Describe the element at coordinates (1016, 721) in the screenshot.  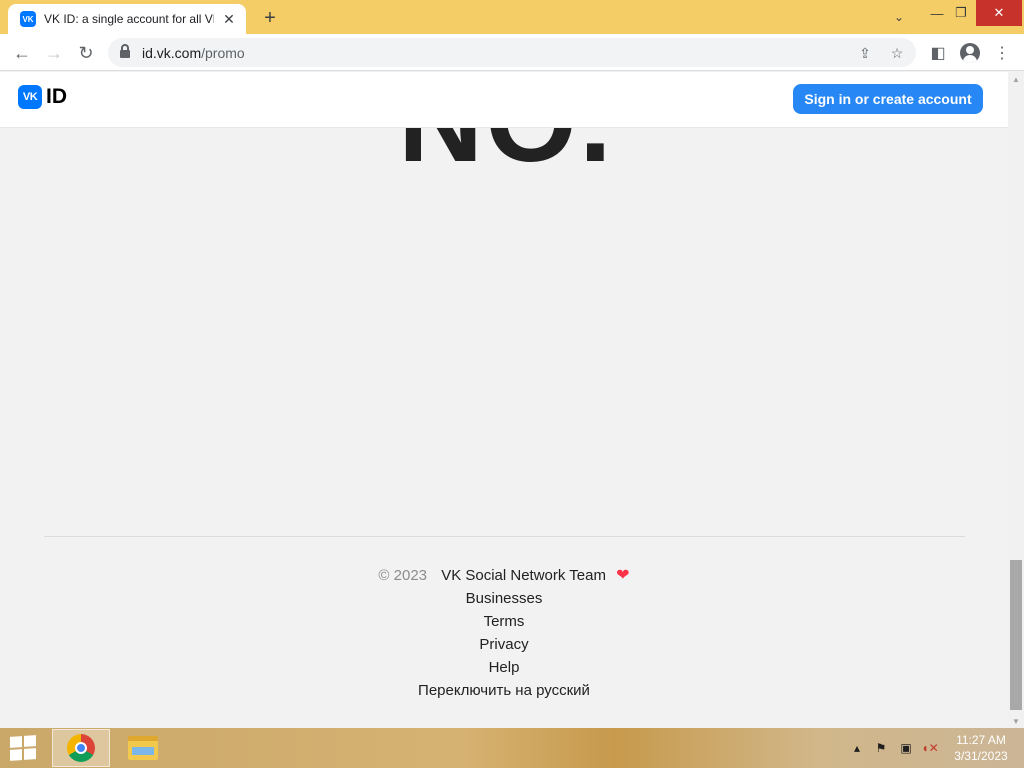
I see `scroll-down-arrow-icon: ▼` at that location.